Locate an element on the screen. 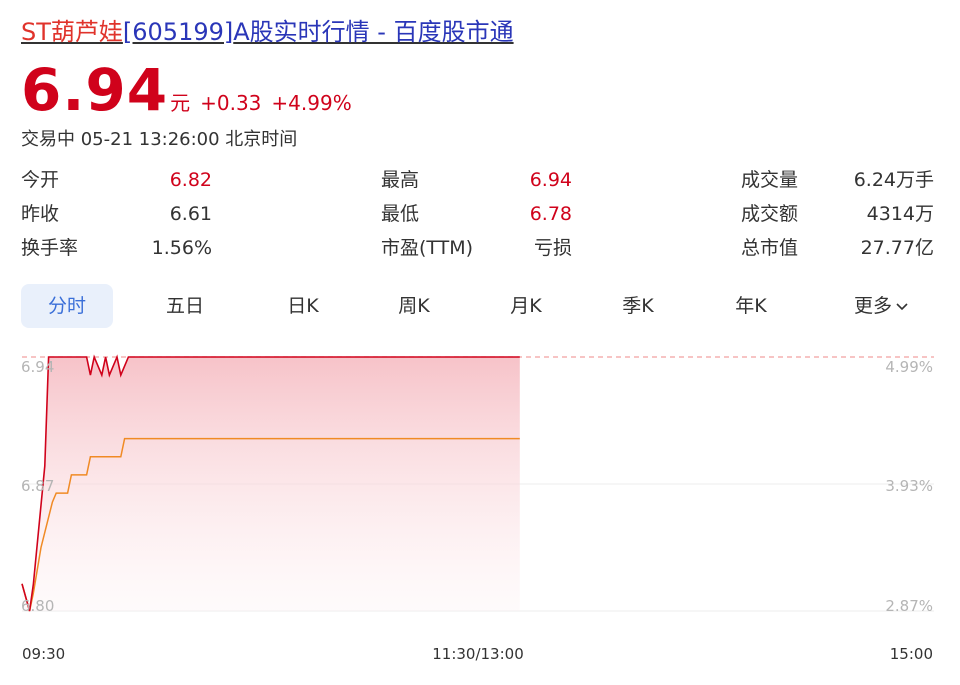  tab-more: 更多 is located at coordinates (881, 306).